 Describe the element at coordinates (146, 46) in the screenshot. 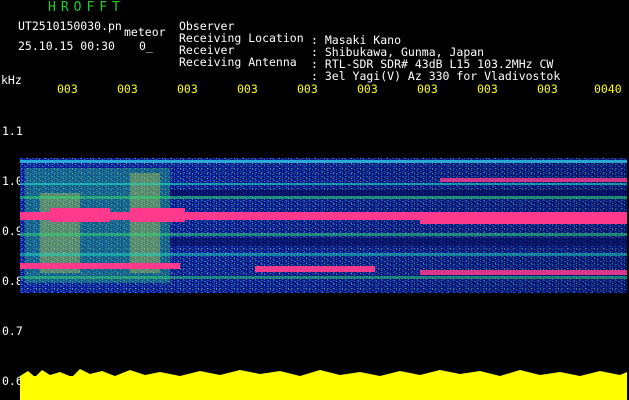

I see `count-label: 0_` at that location.